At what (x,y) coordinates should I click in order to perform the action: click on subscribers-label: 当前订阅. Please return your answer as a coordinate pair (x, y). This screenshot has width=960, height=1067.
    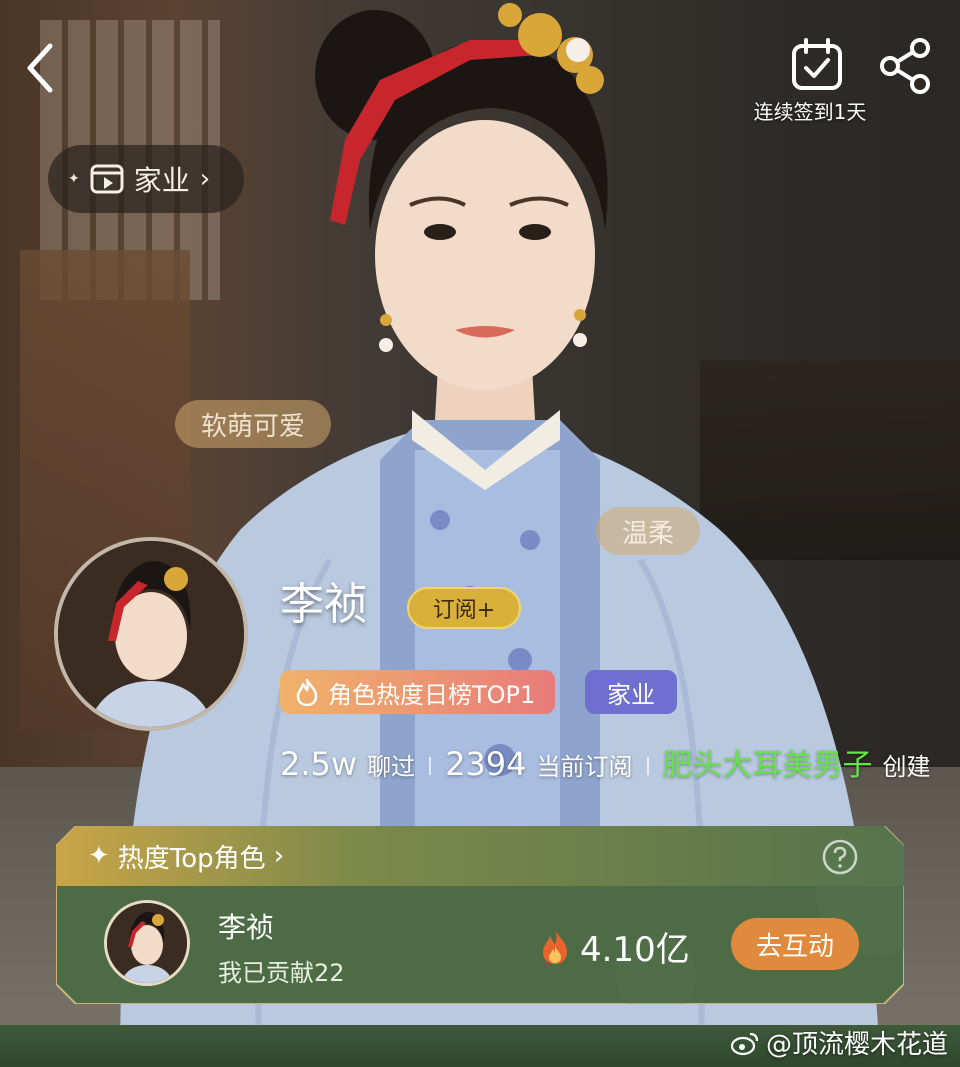
    Looking at the image, I should click on (584, 767).